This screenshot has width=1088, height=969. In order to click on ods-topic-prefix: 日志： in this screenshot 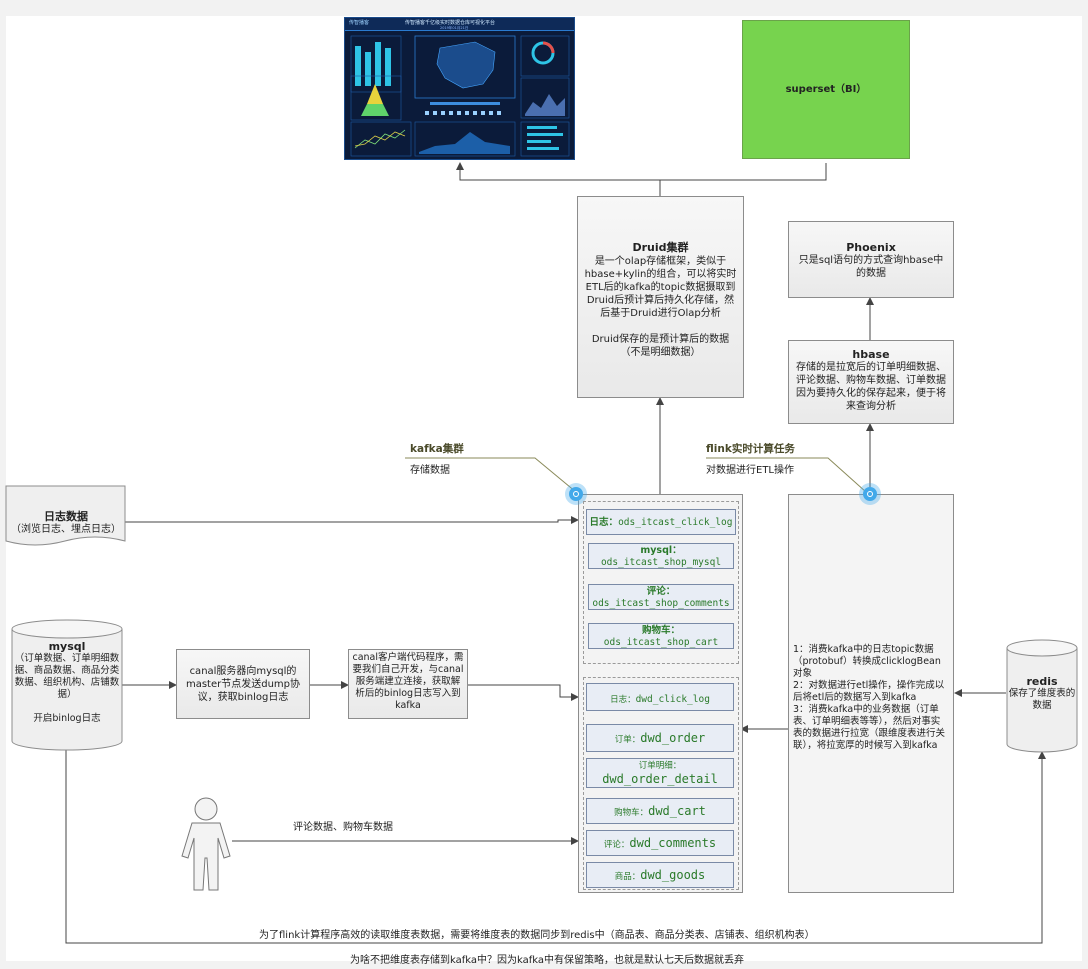, I will do `click(604, 522)`.